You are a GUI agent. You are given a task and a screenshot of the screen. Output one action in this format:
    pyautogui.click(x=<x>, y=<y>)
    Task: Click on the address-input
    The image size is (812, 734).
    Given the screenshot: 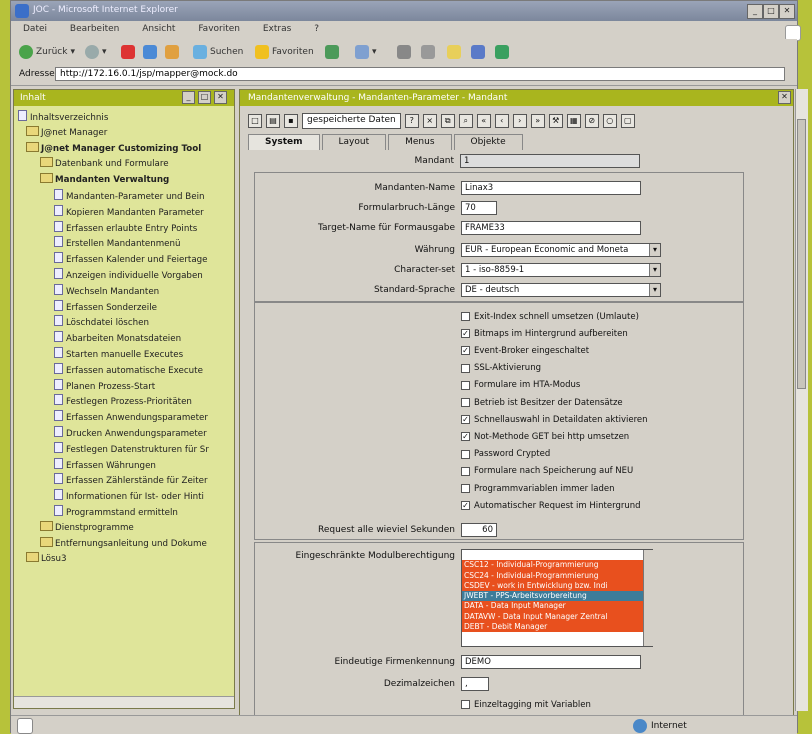 What is the action you would take?
    pyautogui.click(x=420, y=74)
    